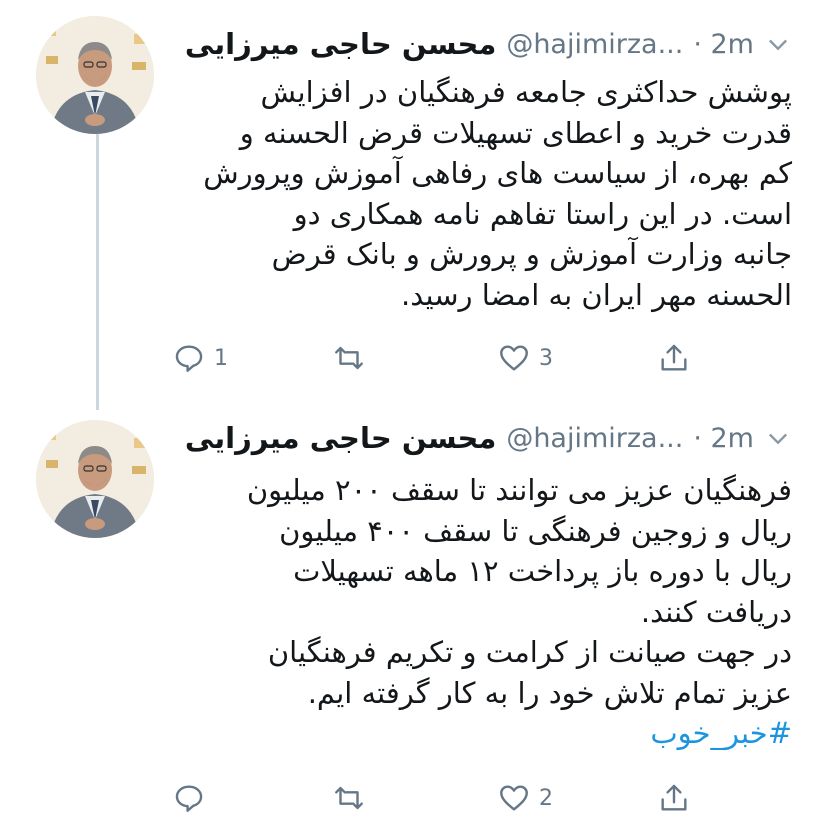 The image size is (828, 826). What do you see at coordinates (497, 173) in the screenshot?
I see `tweet-text-line: کم بهره، از سیاست های رفاهی آموزش وپرورش` at bounding box center [497, 173].